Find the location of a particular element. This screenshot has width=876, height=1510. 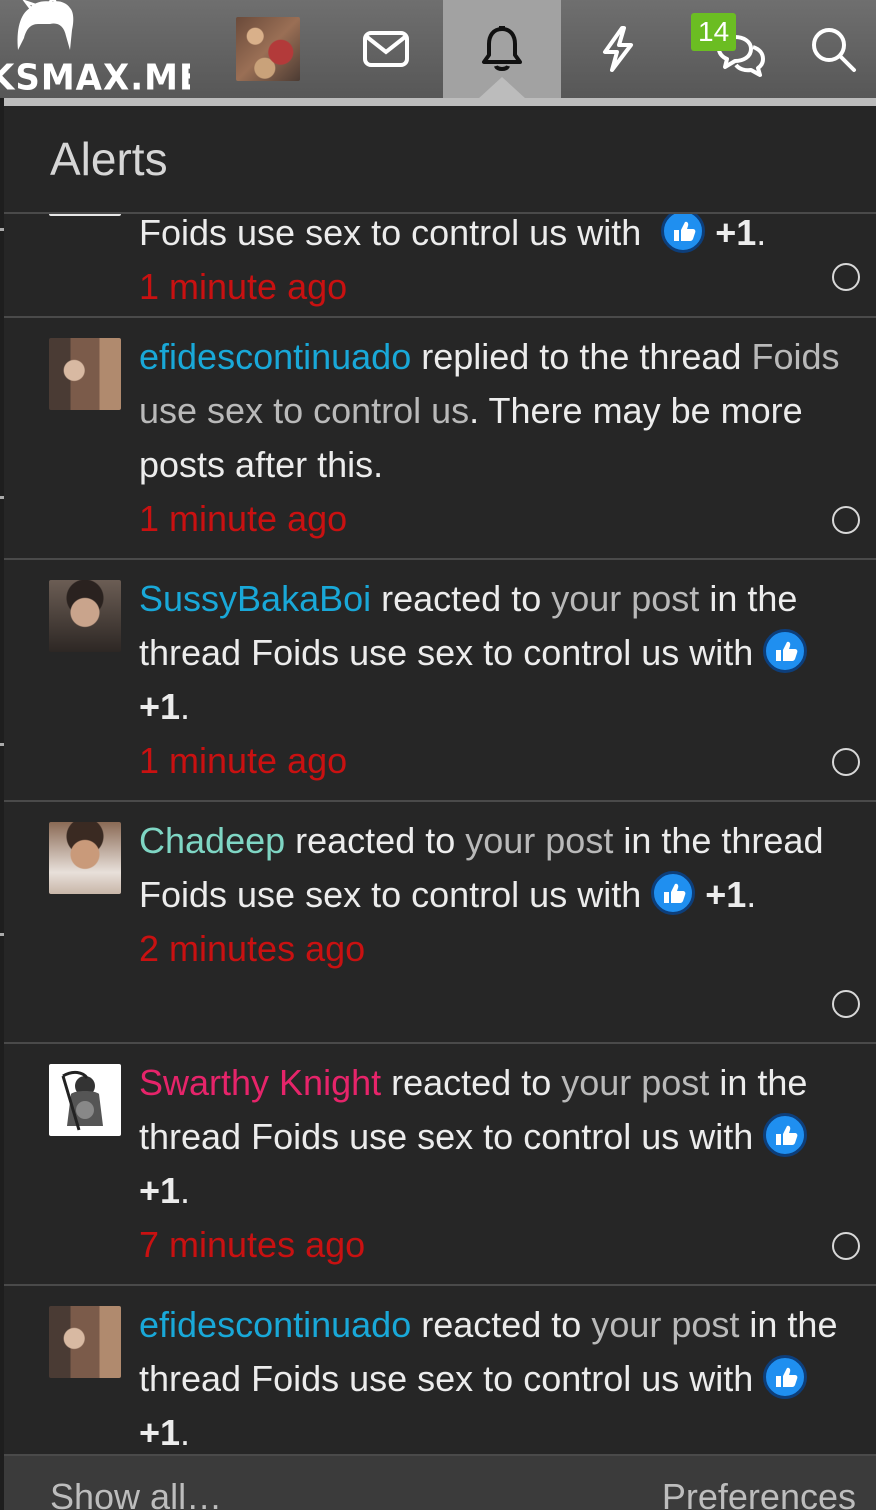

nav-user-avatar is located at coordinates (268, 49).